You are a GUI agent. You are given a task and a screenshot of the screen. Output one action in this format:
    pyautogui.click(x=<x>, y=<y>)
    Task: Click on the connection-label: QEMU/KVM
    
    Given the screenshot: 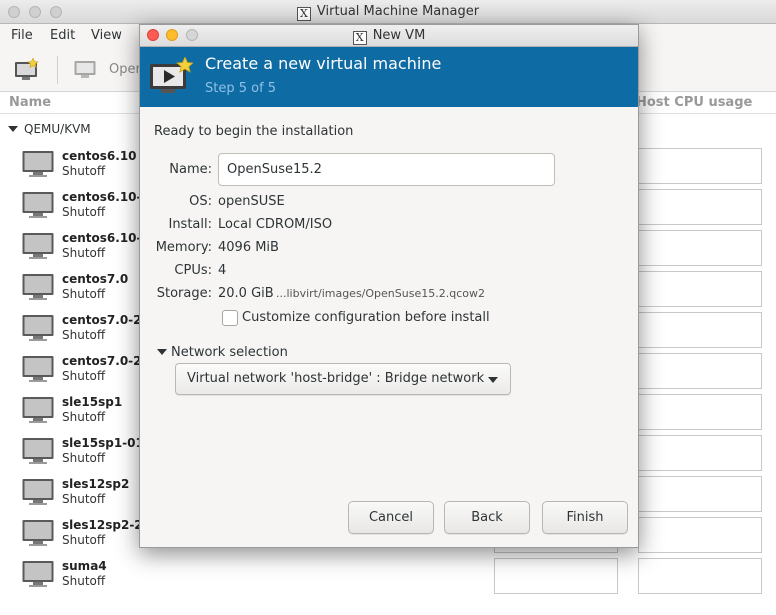 What is the action you would take?
    pyautogui.click(x=57, y=129)
    